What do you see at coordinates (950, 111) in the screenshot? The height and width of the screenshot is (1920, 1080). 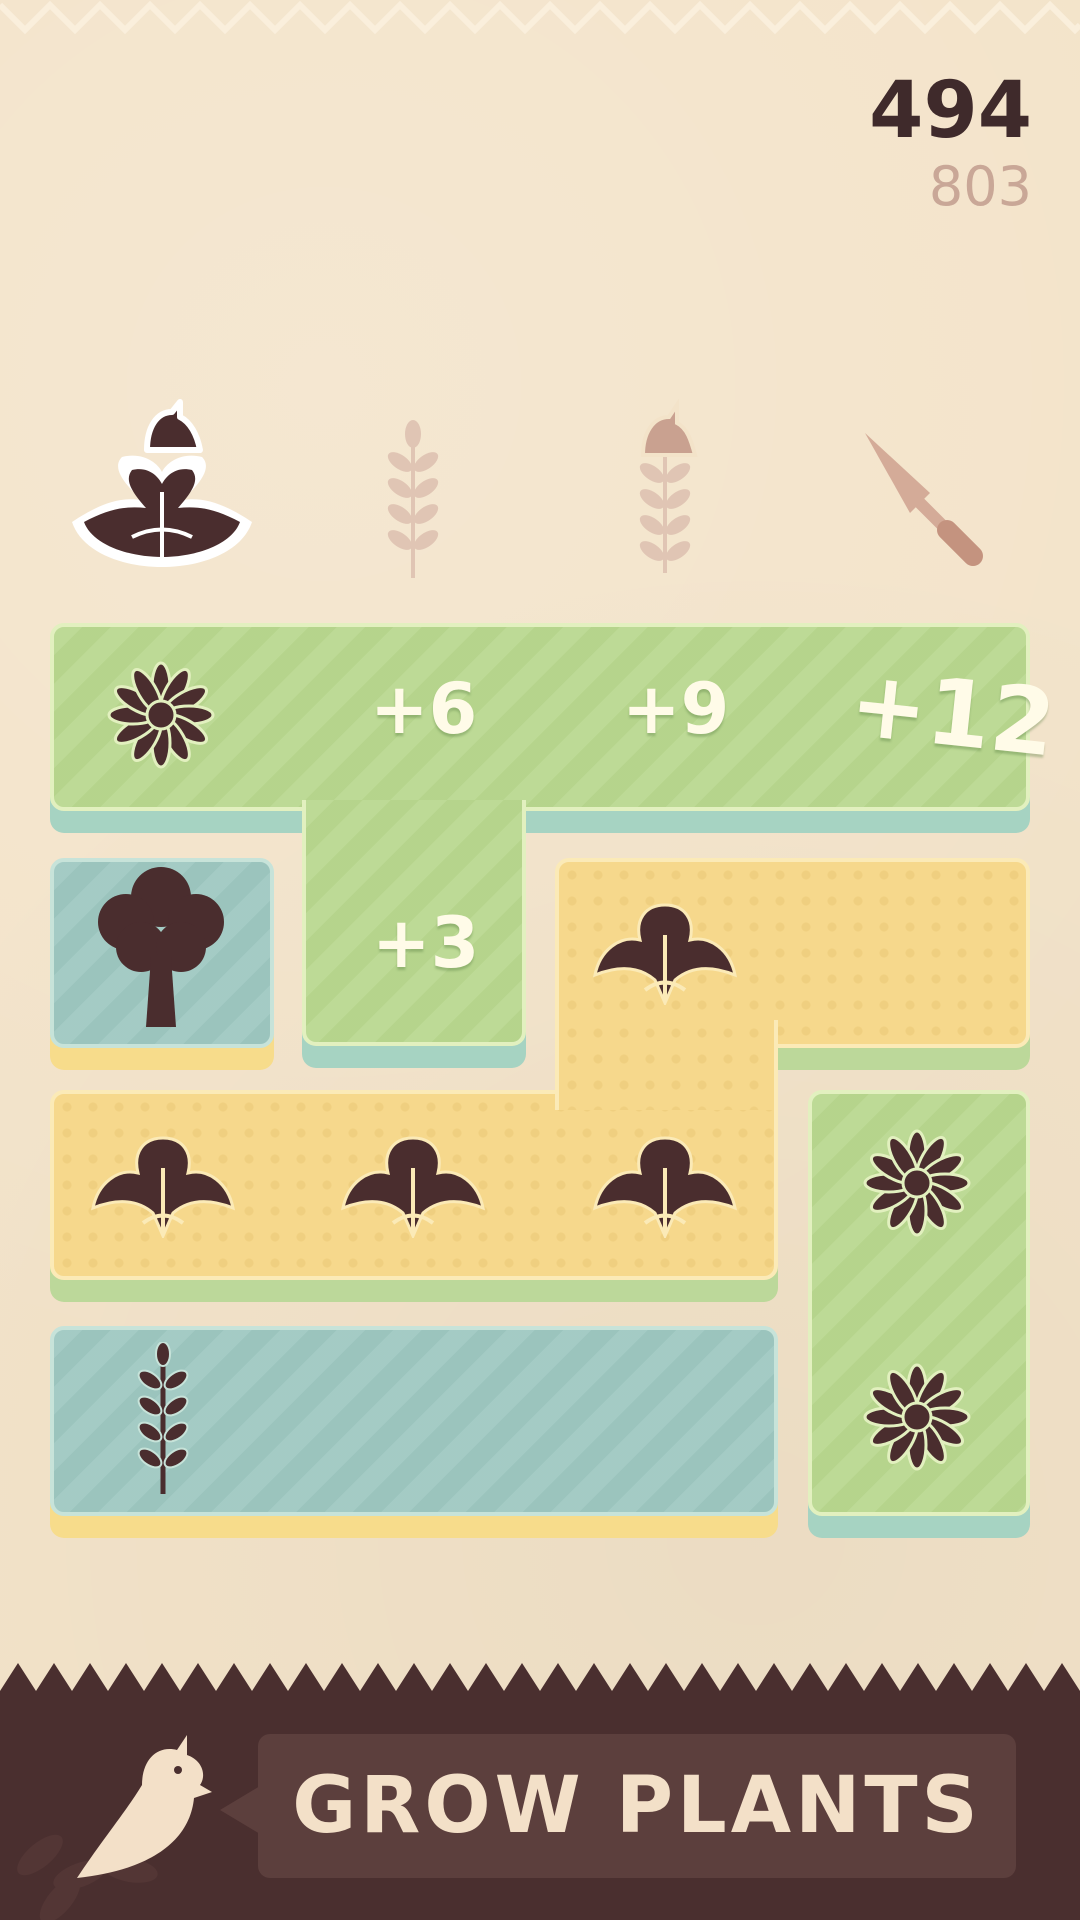 I see `current-score: 494` at bounding box center [950, 111].